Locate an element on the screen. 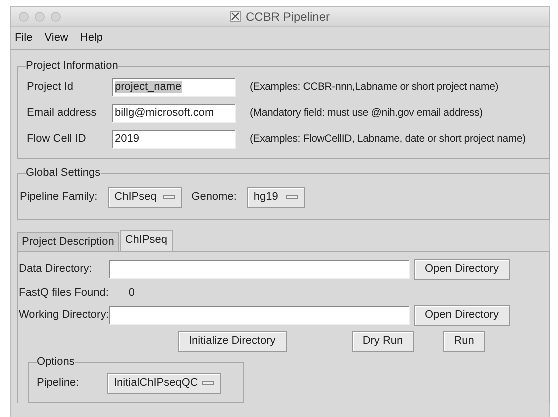 The image size is (558, 417). field-value: 2019 is located at coordinates (127, 139).